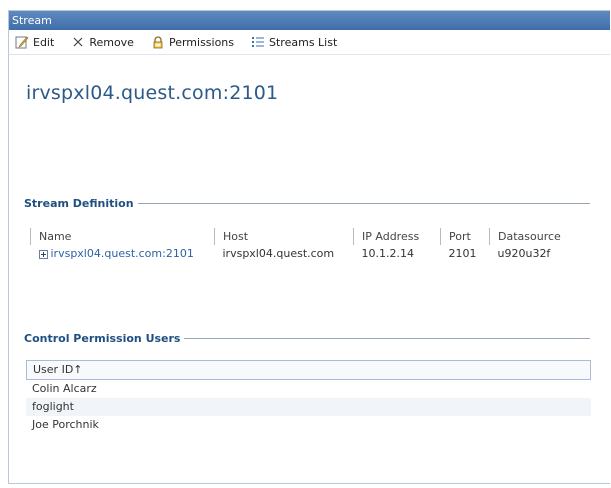 The height and width of the screenshot is (488, 611). What do you see at coordinates (122, 236) in the screenshot?
I see `column-header-name: Name` at bounding box center [122, 236].